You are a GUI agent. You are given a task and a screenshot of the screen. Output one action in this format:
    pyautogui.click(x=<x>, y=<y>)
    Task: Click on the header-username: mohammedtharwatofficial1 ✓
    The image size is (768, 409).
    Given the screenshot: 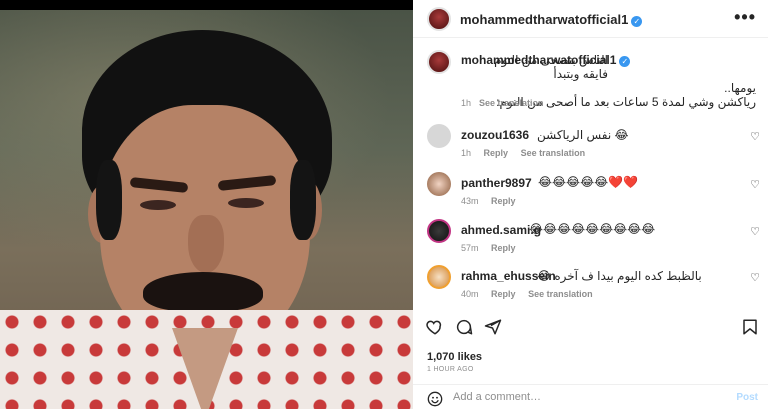 What is the action you would take?
    pyautogui.click(x=551, y=19)
    